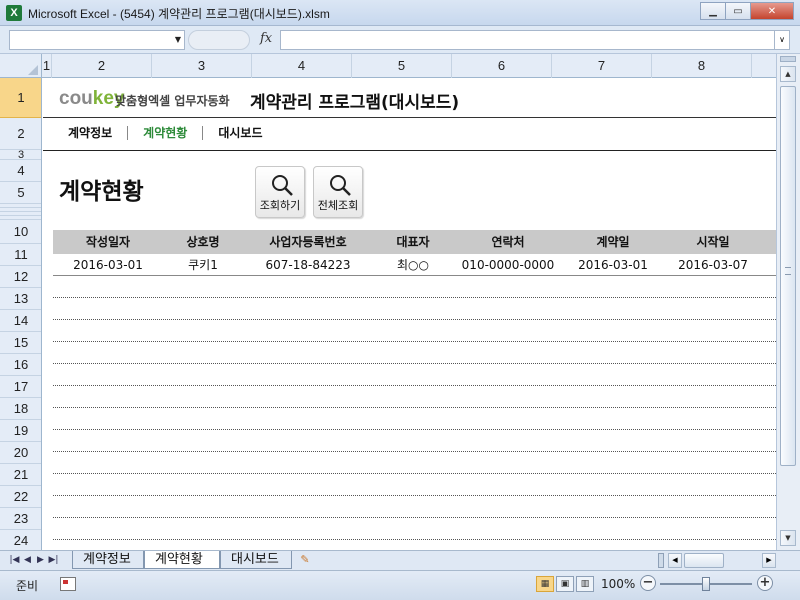 The height and width of the screenshot is (600, 800). I want to click on search-button: 조회하기, so click(280, 192).